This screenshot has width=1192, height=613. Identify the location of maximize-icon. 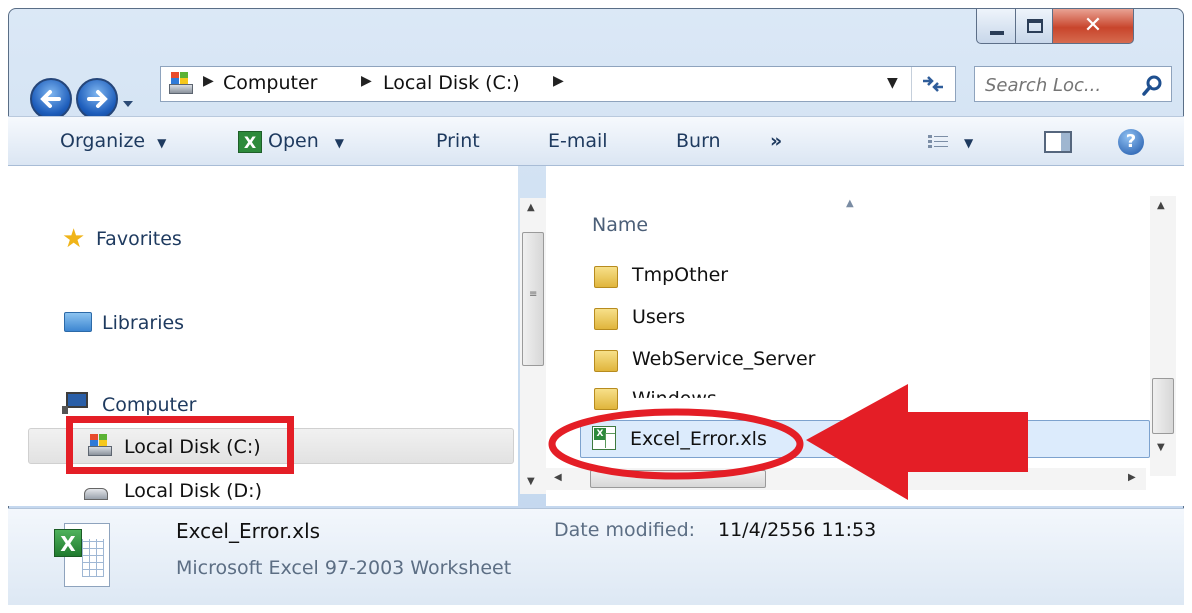
(1035, 26).